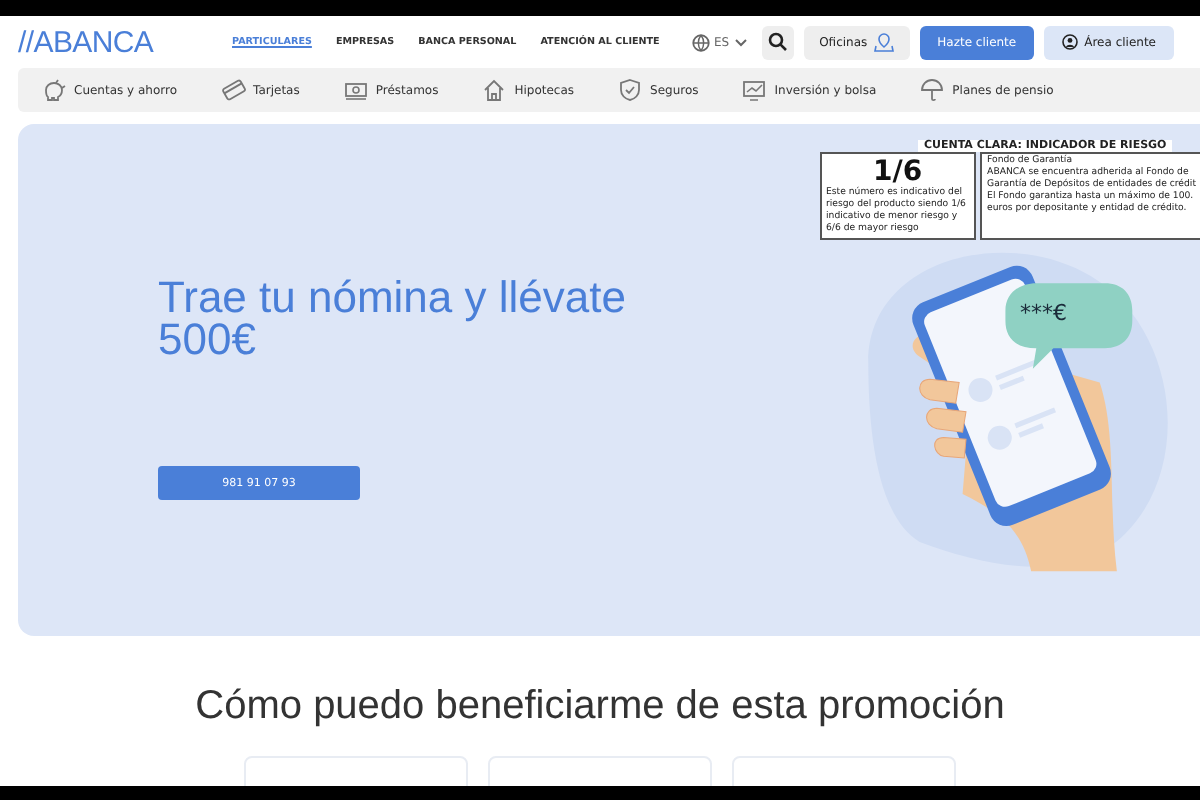 The height and width of the screenshot is (800, 1200). I want to click on chevron-down-icon, so click(740, 42).